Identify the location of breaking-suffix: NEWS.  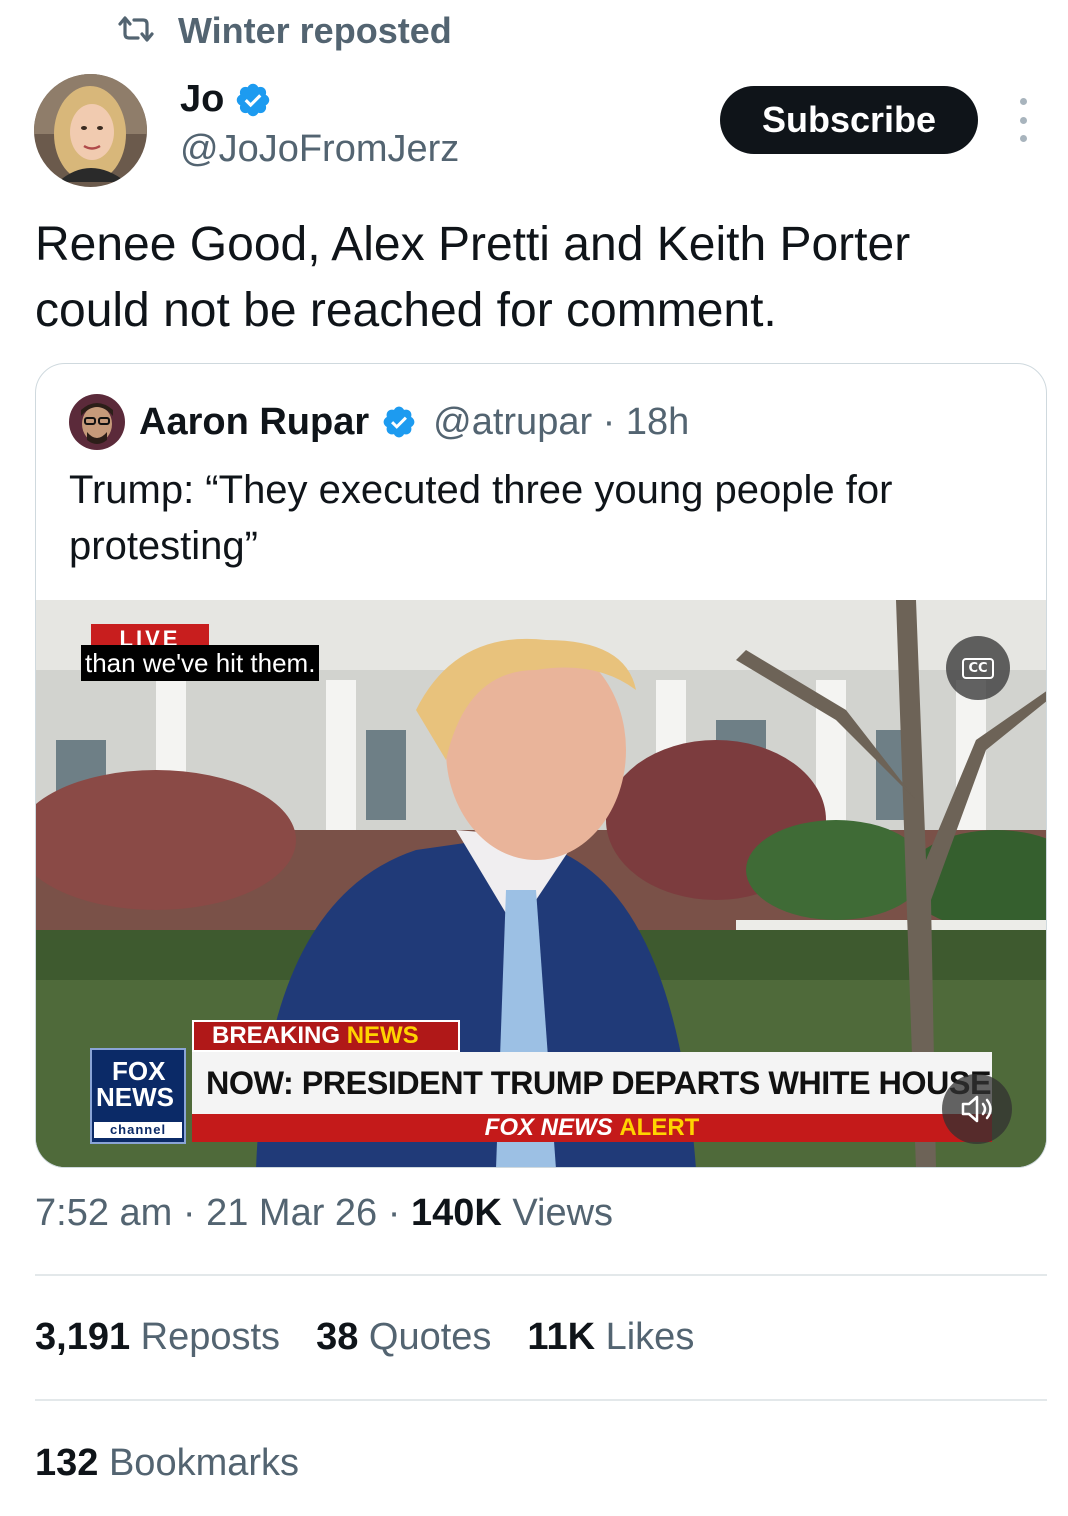
(382, 1035).